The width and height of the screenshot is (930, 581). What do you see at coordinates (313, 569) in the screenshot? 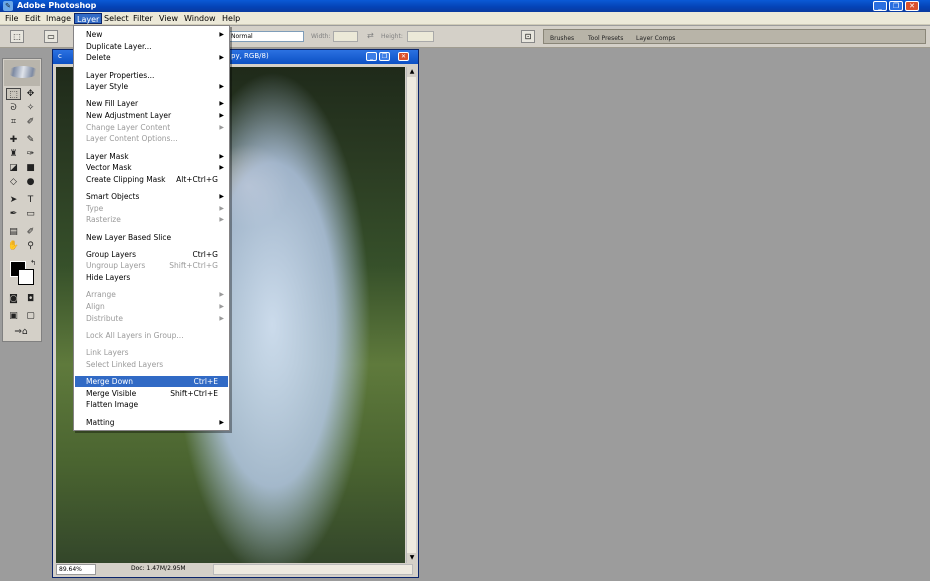
I see `horizontal-scrollbar` at bounding box center [313, 569].